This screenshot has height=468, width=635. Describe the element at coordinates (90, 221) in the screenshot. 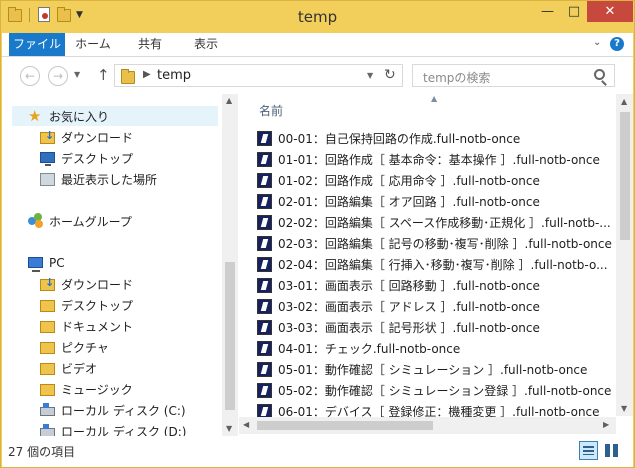

I see `sidebar-item-label: ホームグループ` at that location.